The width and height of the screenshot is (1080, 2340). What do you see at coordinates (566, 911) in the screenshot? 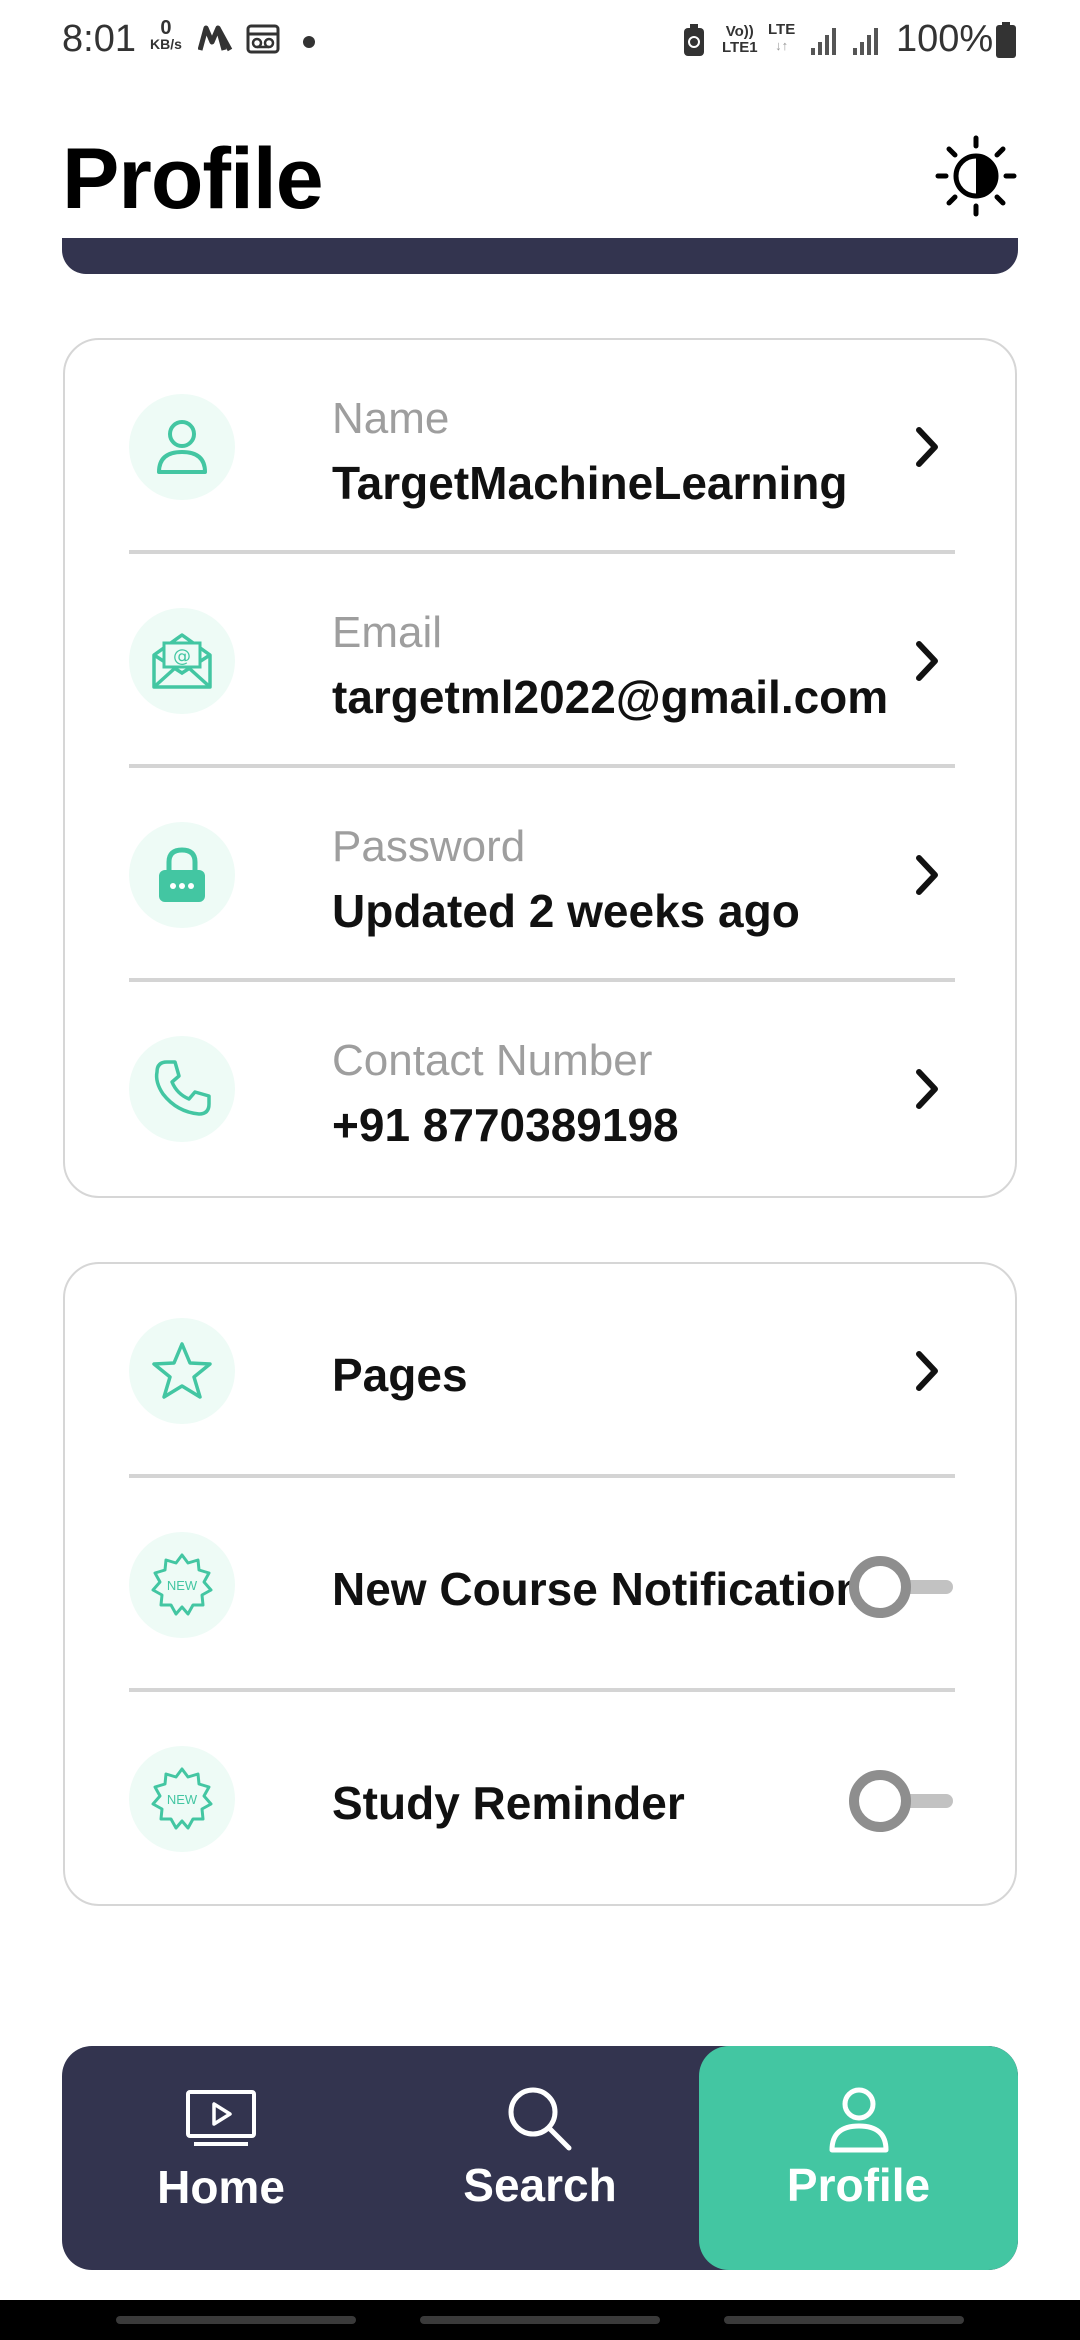
I see `password-value: Updated 2 weeks ago` at bounding box center [566, 911].